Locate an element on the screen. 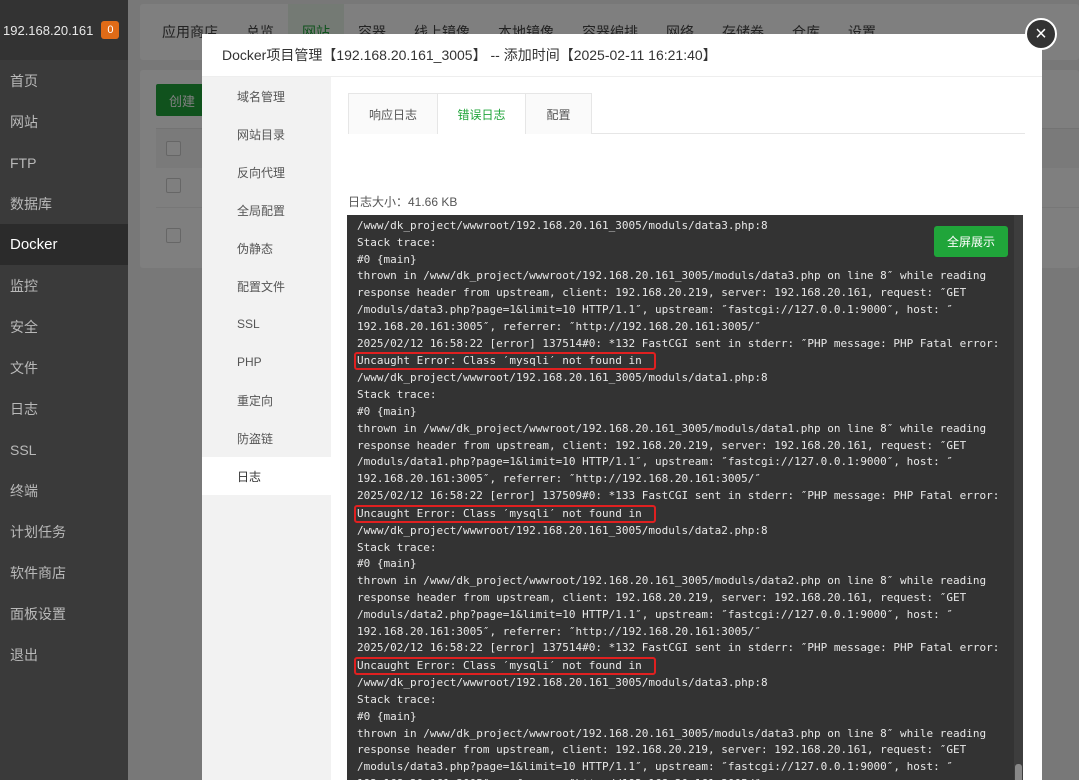  sidebar-item: 面板设置 is located at coordinates (64, 613).